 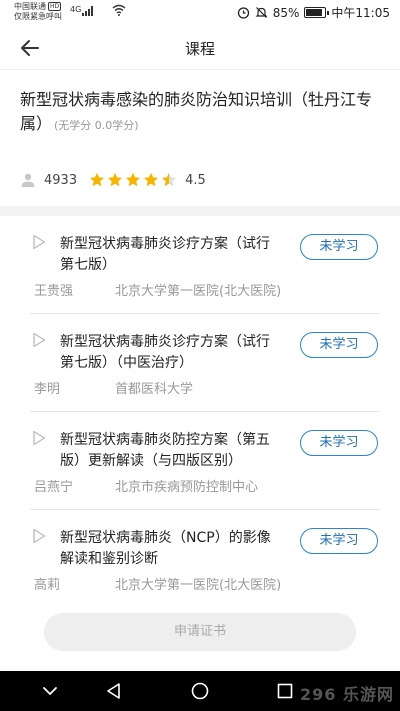 I want to click on status-bar: 中国联通 HD 仅限紧急呼叫 4G 85% 中午11:05, so click(x=200, y=13).